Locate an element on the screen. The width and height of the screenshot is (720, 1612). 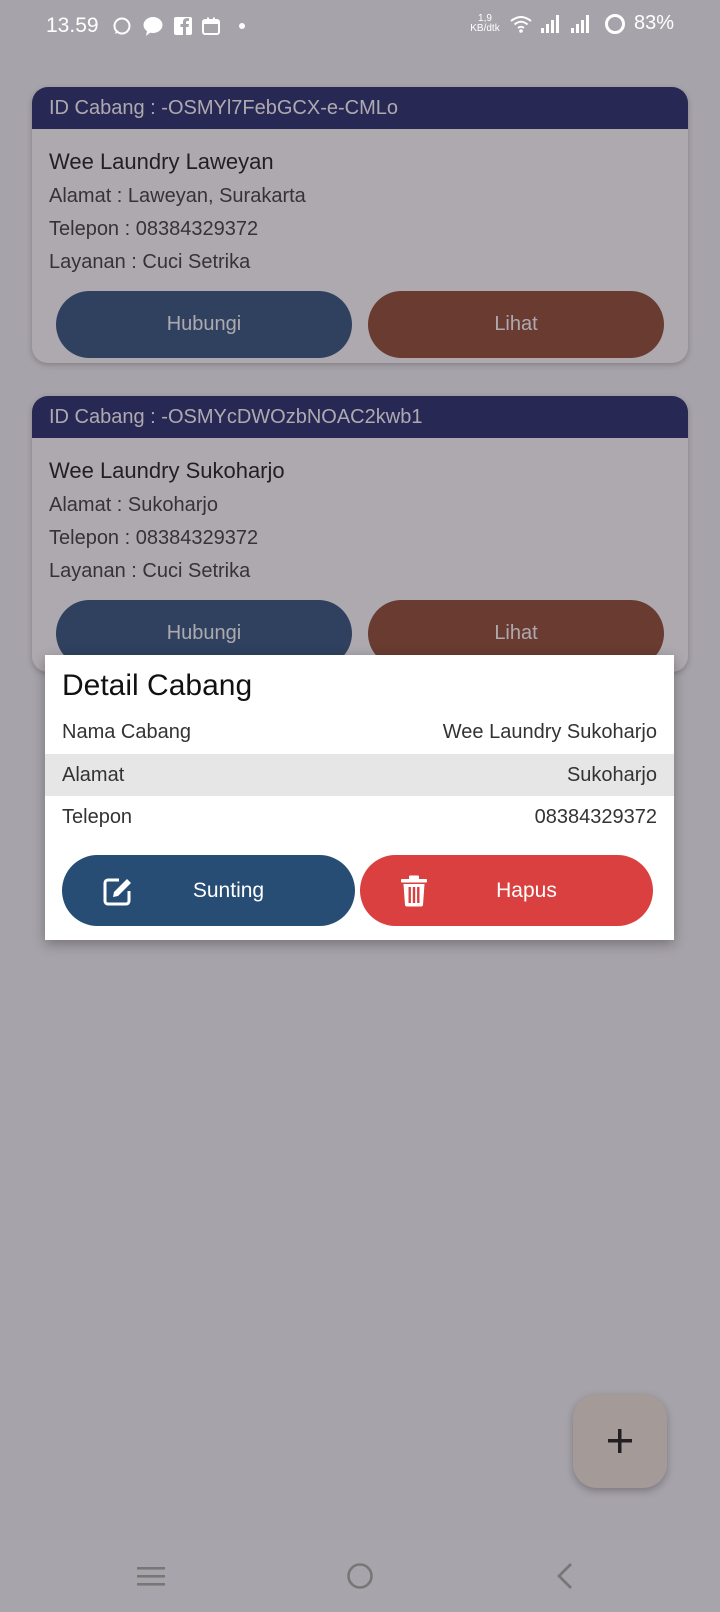
facebook-icon is located at coordinates (183, 26).